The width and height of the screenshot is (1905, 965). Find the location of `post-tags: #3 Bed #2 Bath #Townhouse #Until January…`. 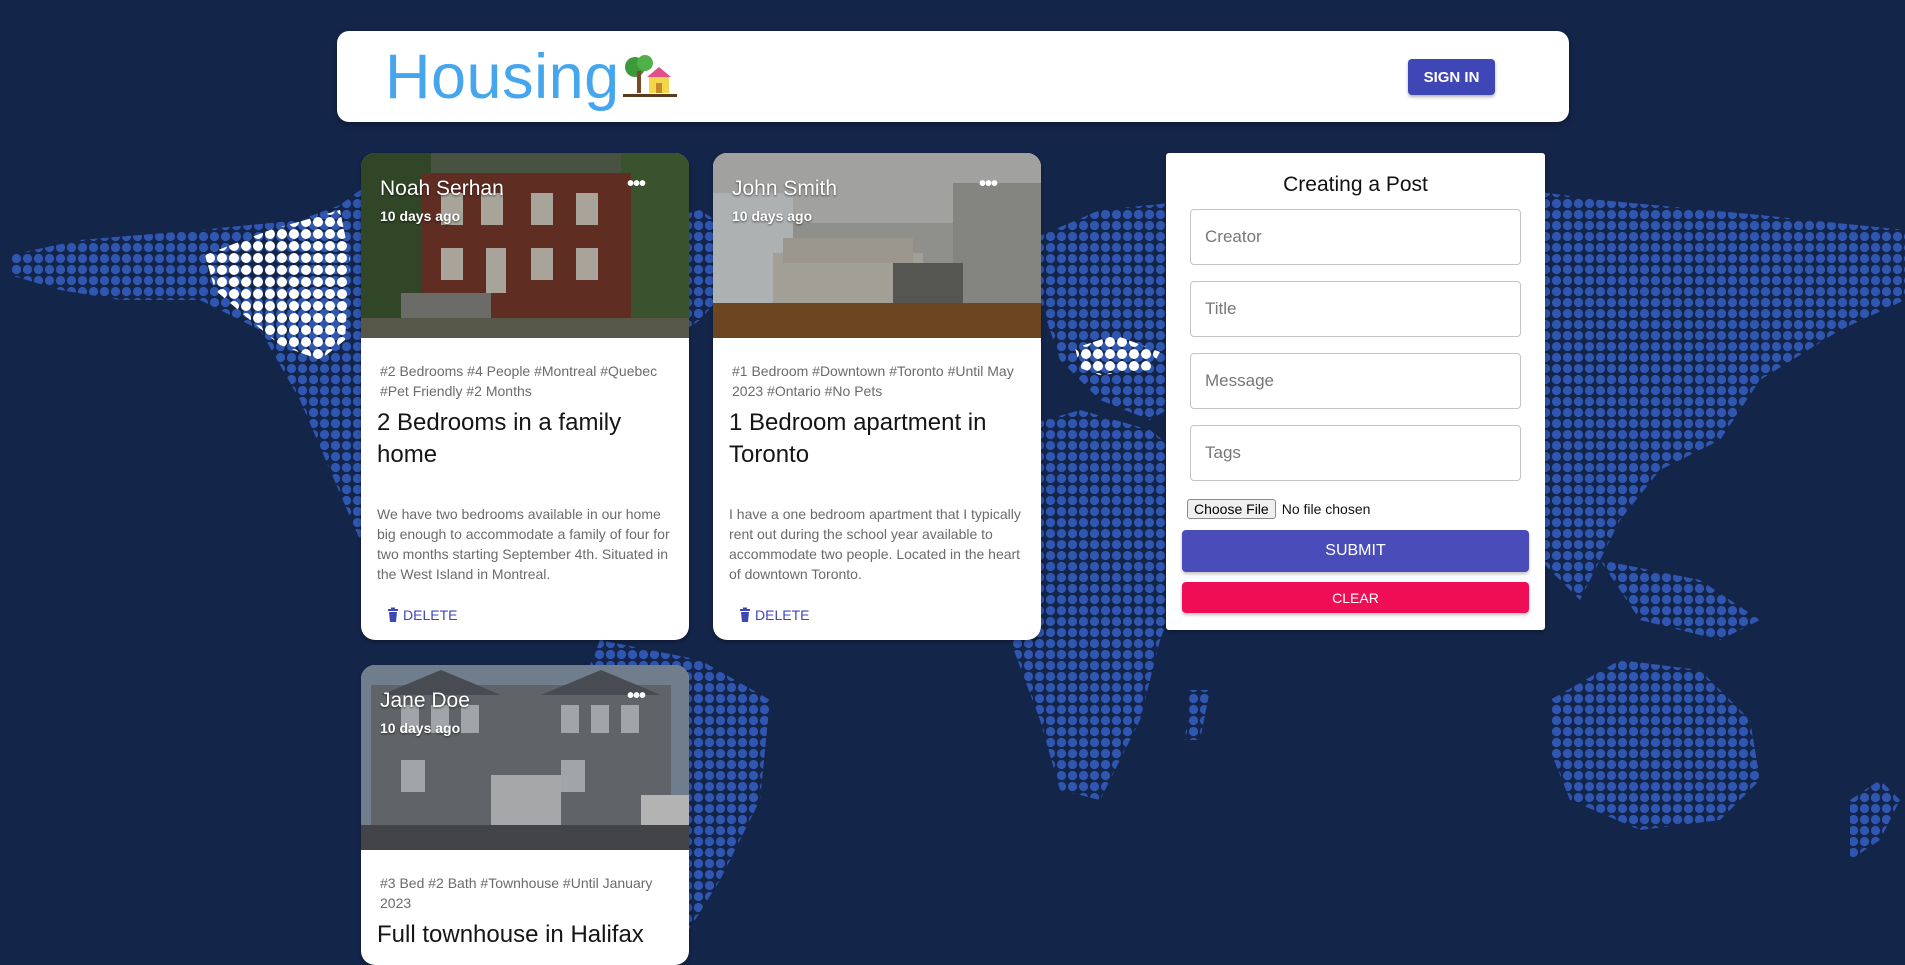

post-tags: #3 Bed #2 Bath #Townhouse #Until January… is located at coordinates (516, 893).